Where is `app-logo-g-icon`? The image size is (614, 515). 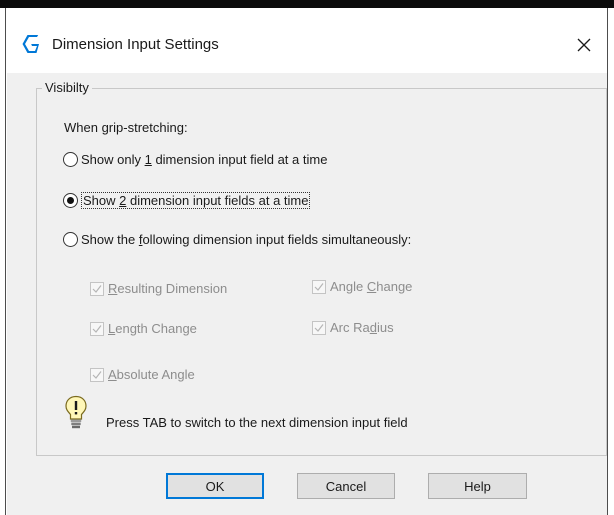
app-logo-g-icon is located at coordinates (30, 44).